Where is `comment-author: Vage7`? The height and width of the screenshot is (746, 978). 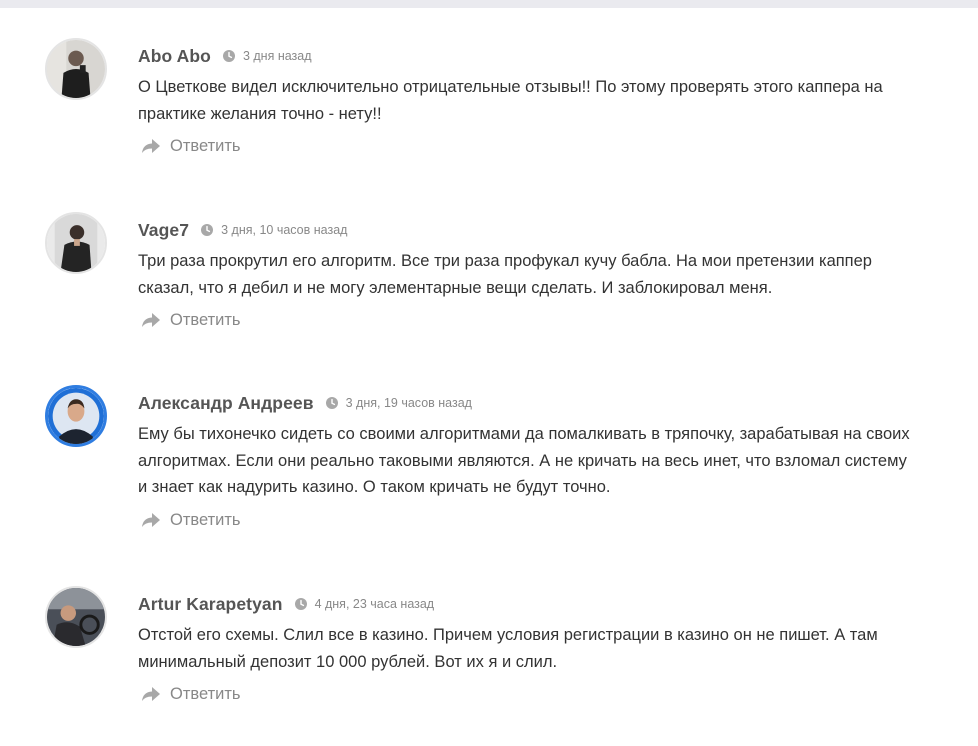 comment-author: Vage7 is located at coordinates (164, 229).